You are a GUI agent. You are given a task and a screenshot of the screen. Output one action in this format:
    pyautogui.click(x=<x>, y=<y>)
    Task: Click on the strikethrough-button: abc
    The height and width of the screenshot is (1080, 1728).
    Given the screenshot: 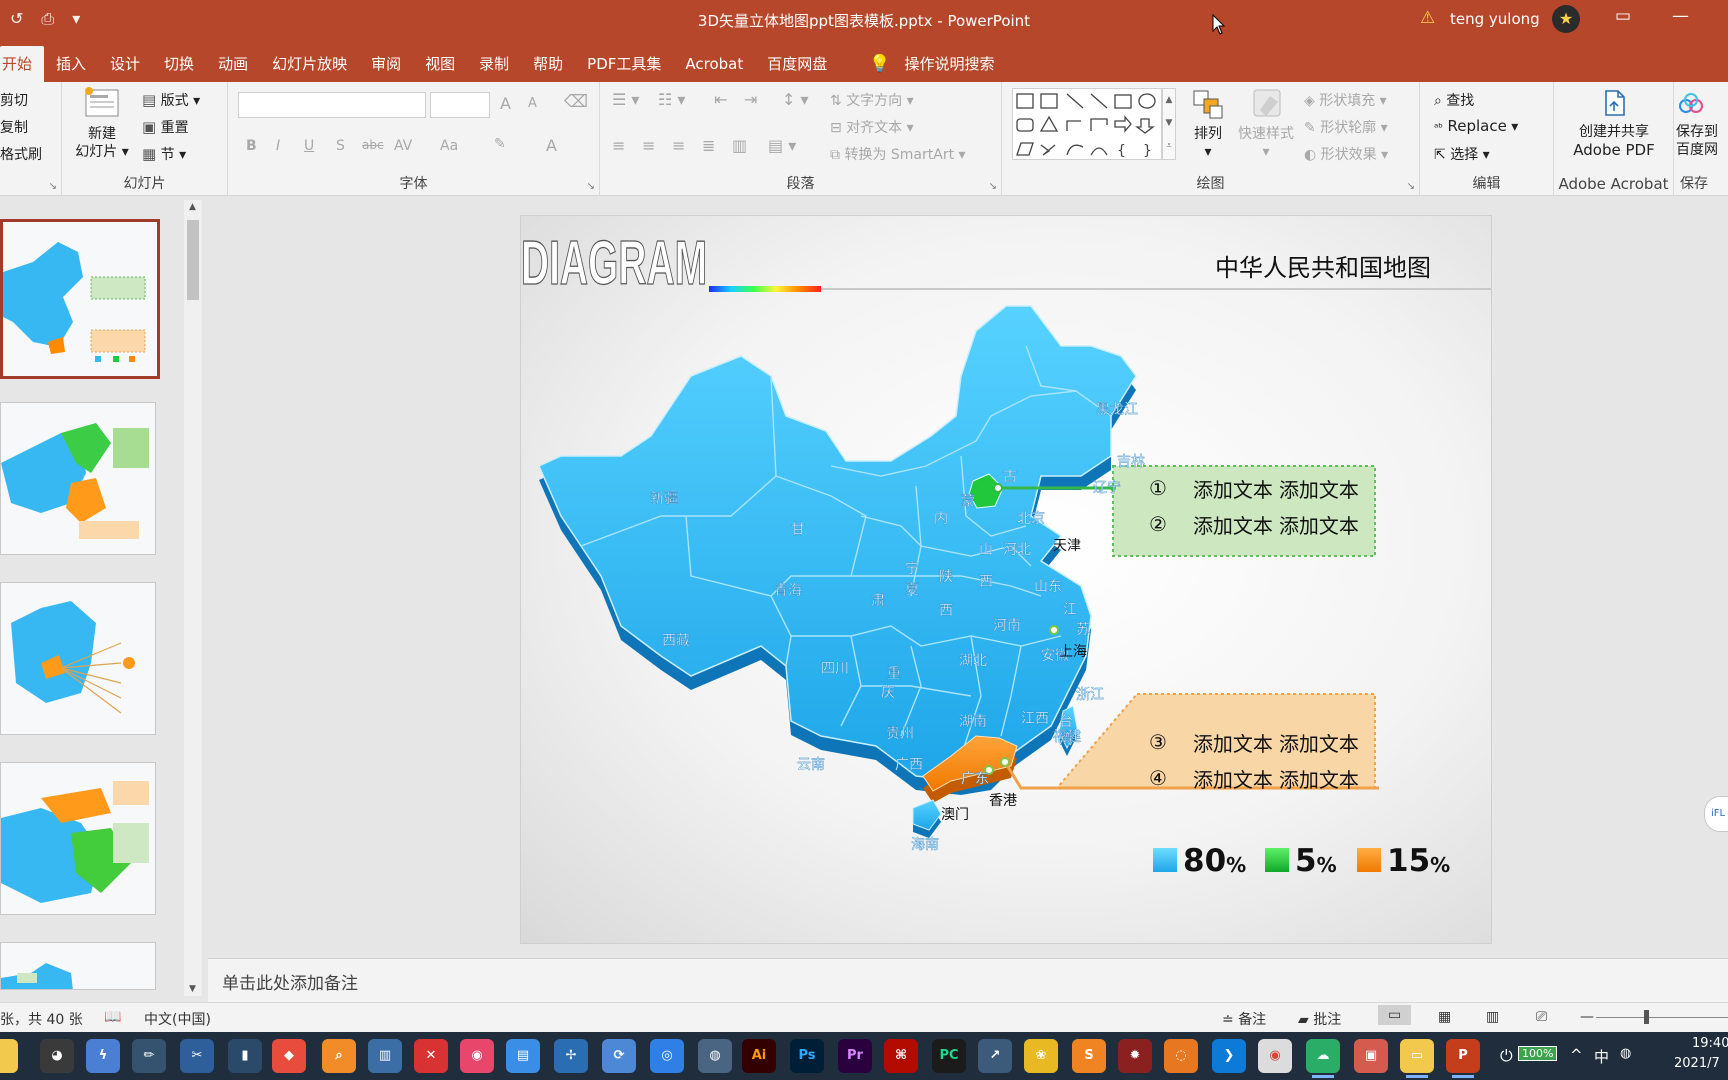 What is the action you would take?
    pyautogui.click(x=373, y=145)
    